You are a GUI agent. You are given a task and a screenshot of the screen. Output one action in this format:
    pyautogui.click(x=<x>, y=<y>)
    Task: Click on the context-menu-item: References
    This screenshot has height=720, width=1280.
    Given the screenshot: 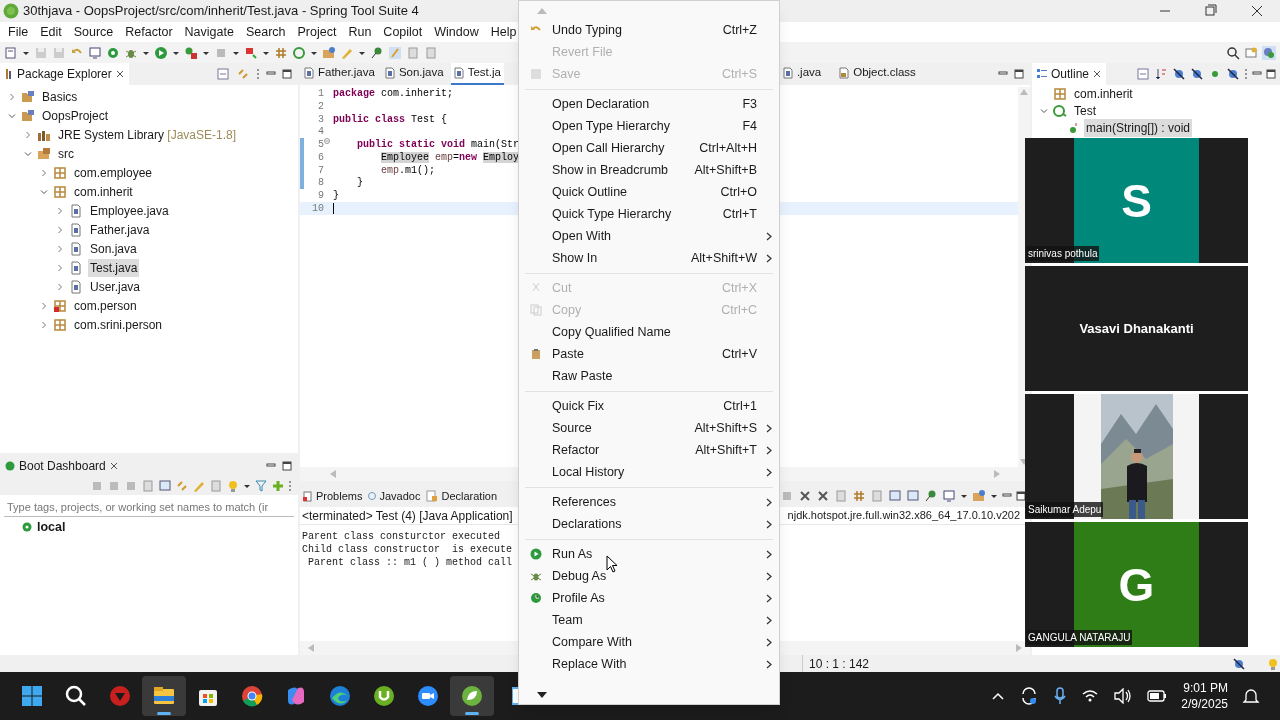 What is the action you would take?
    pyautogui.click(x=649, y=502)
    